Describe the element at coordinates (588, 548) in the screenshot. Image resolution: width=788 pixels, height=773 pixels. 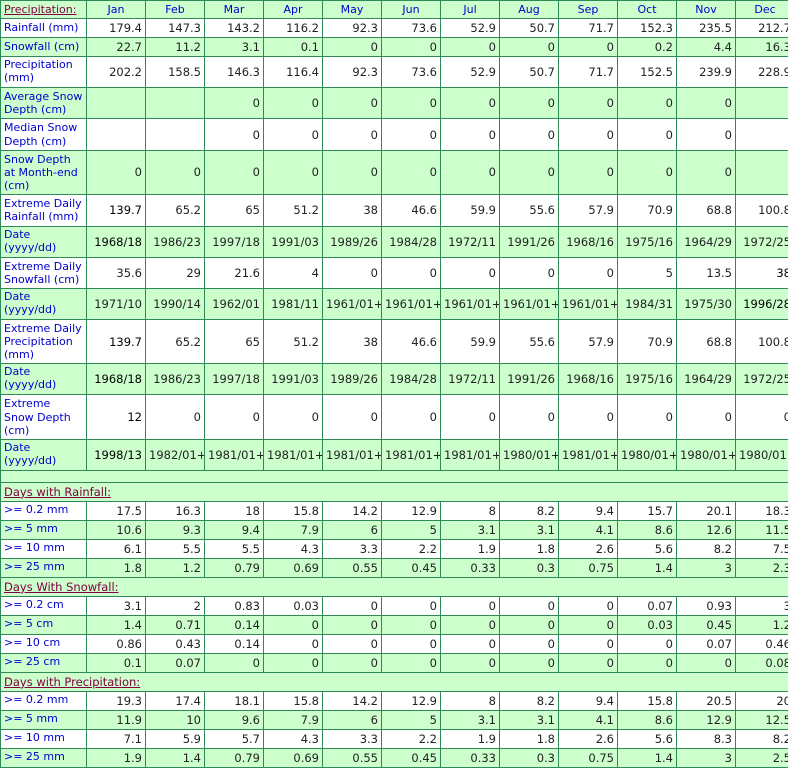
I see `data-cell: 2.6` at that location.